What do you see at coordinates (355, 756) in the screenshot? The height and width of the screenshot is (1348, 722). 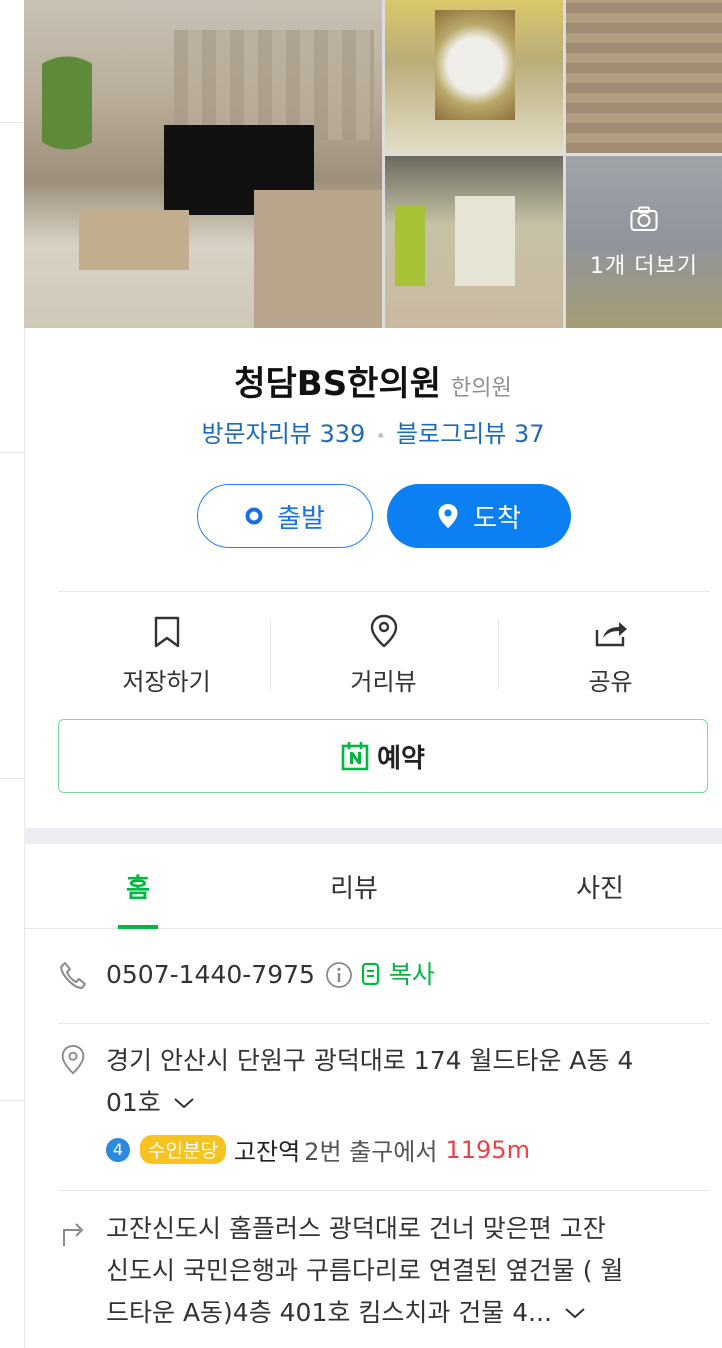 I see `naver-booking-icon` at bounding box center [355, 756].